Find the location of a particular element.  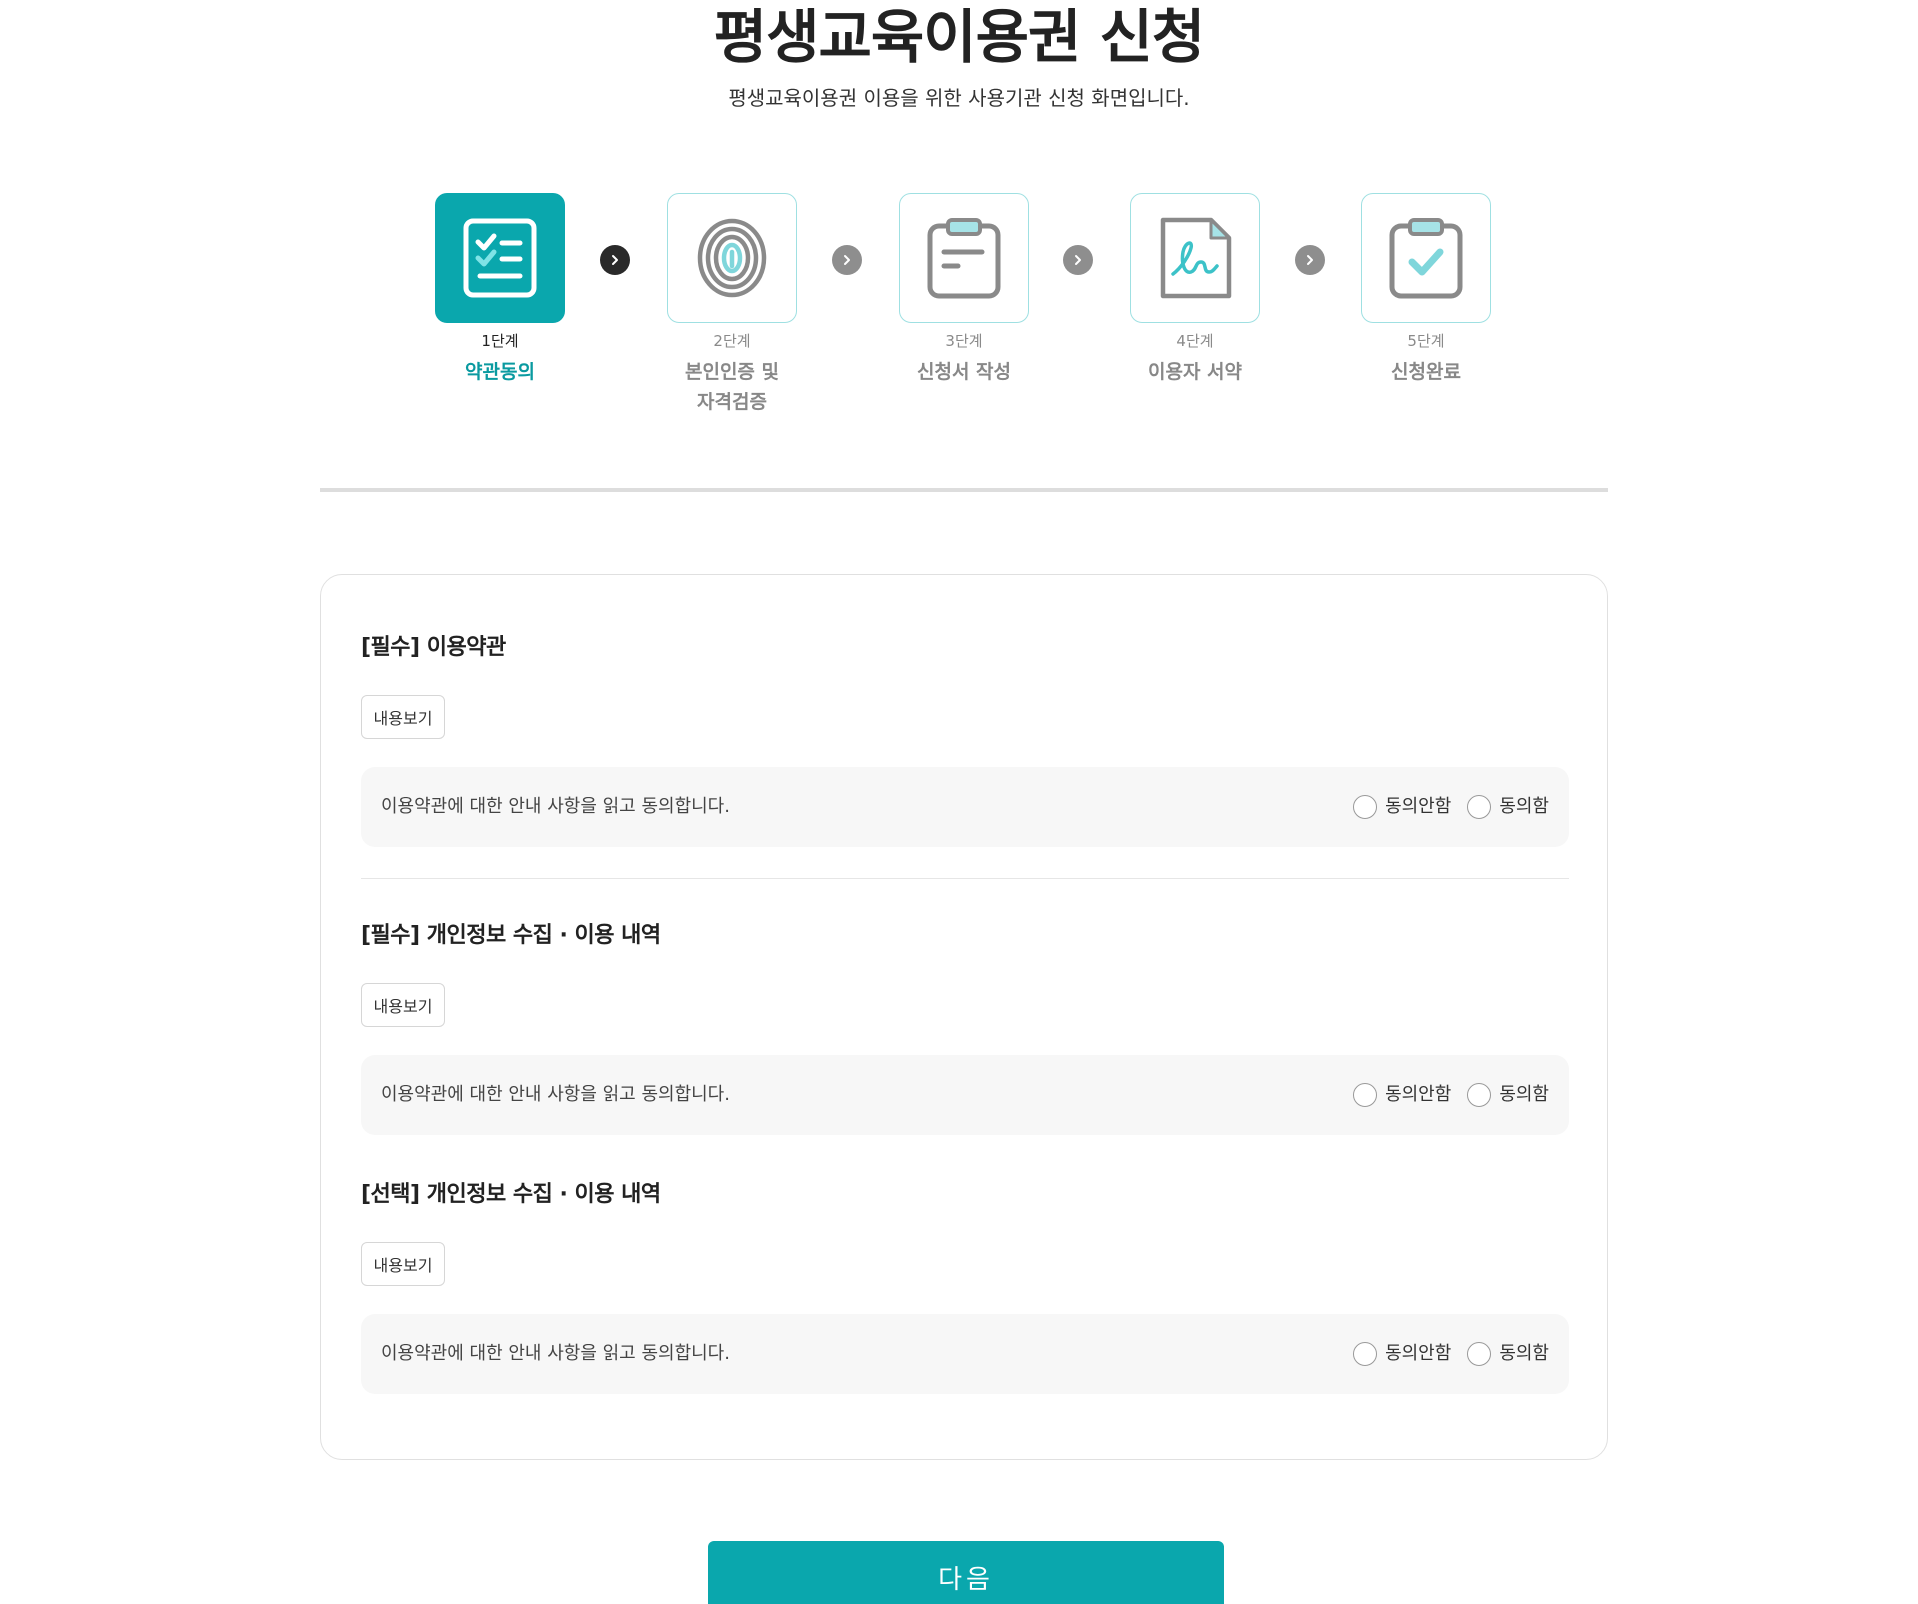

step-2-label-line2: 자격검증 is located at coordinates (732, 402).